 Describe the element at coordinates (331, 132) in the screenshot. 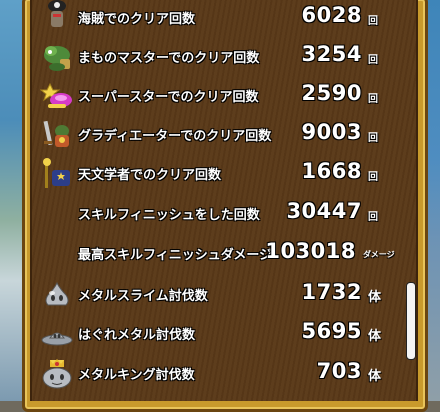

I see `stat-value: 9003` at that location.